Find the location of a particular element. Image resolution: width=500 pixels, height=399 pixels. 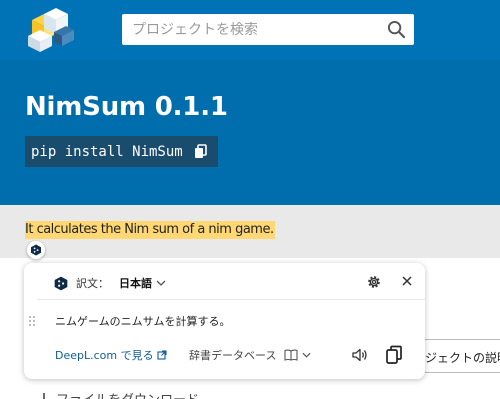

download-files-label: ファイルをダウンロード is located at coordinates (127, 394).